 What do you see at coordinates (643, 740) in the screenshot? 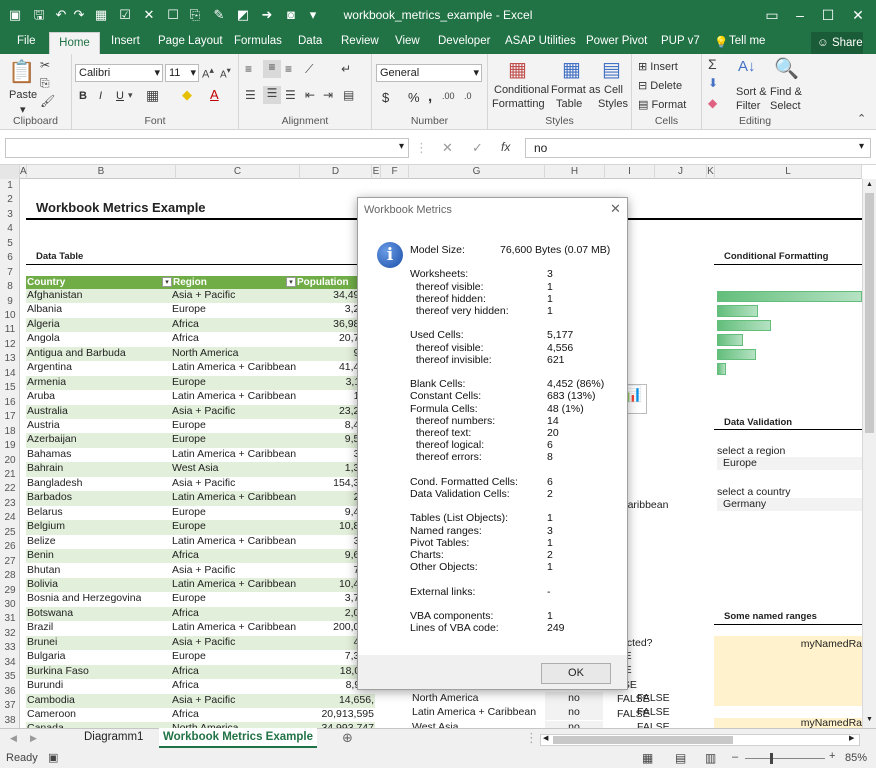
I see `h-scroll-thumb` at bounding box center [643, 740].